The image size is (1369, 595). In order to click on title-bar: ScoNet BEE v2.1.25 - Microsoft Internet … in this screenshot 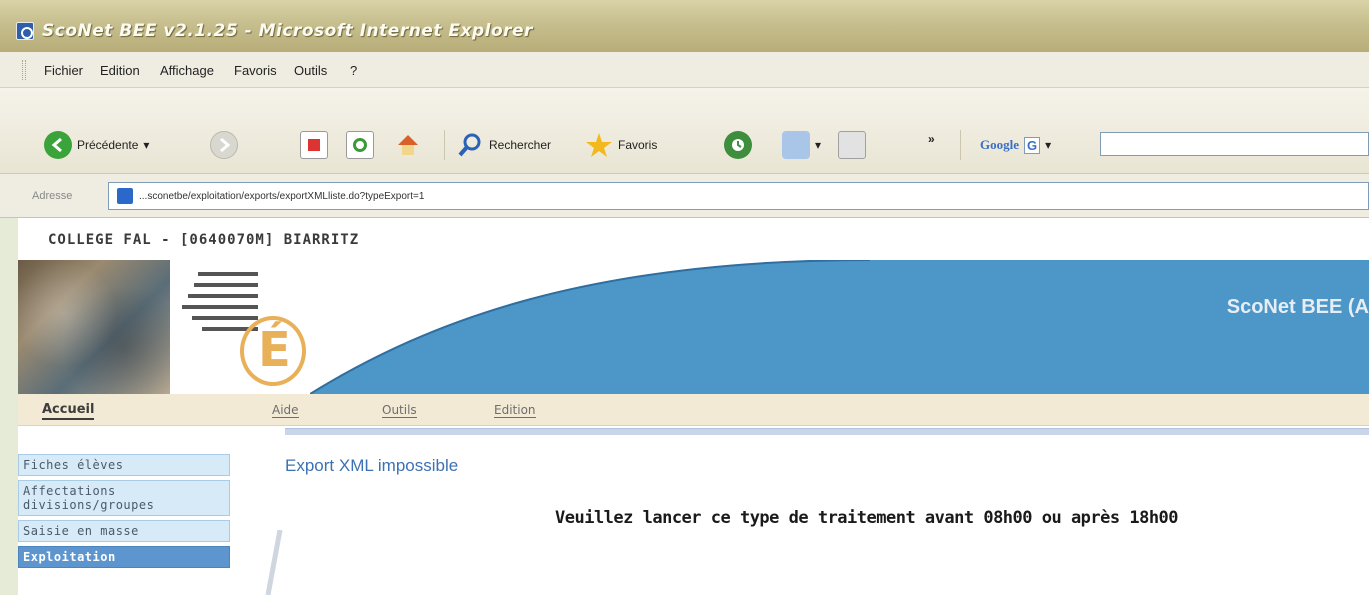, I will do `click(684, 26)`.